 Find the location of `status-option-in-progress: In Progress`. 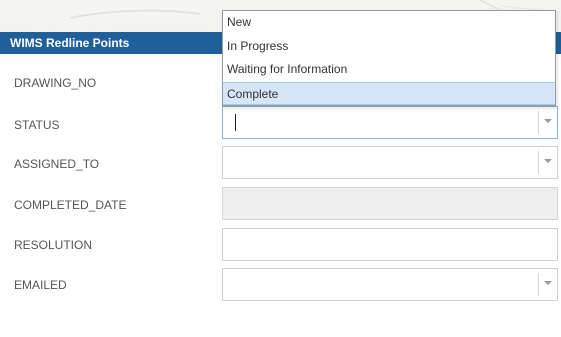

status-option-in-progress: In Progress is located at coordinates (389, 47).